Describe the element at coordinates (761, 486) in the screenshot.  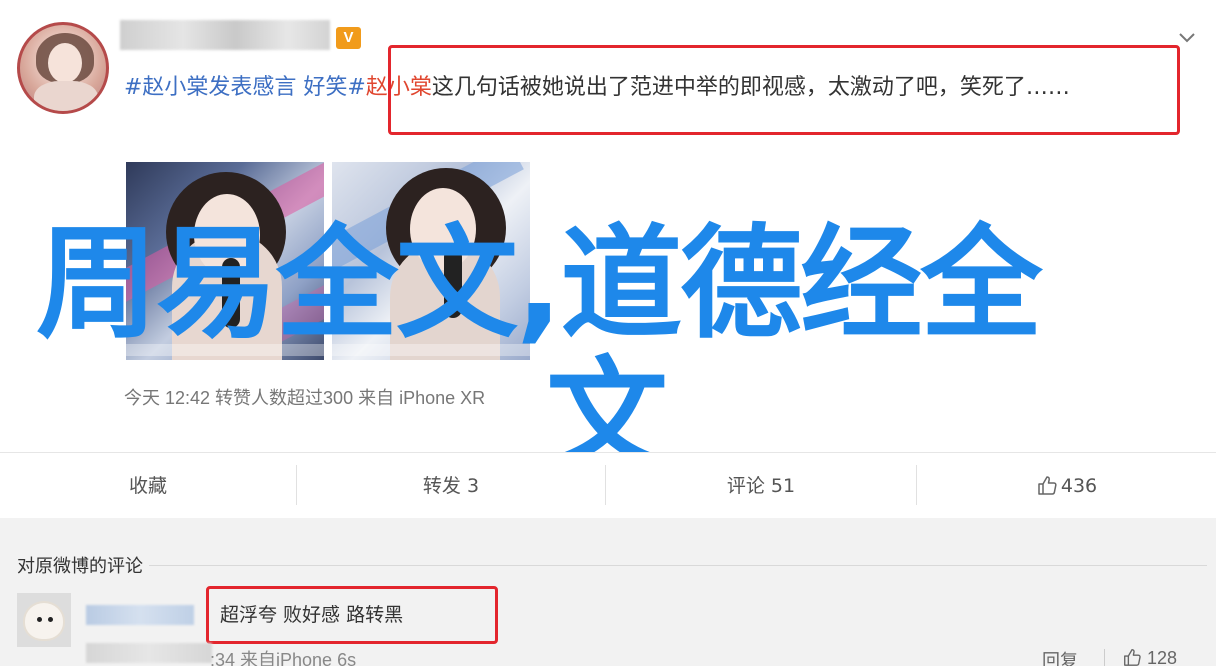
I see `comment-button: 评论 51` at that location.